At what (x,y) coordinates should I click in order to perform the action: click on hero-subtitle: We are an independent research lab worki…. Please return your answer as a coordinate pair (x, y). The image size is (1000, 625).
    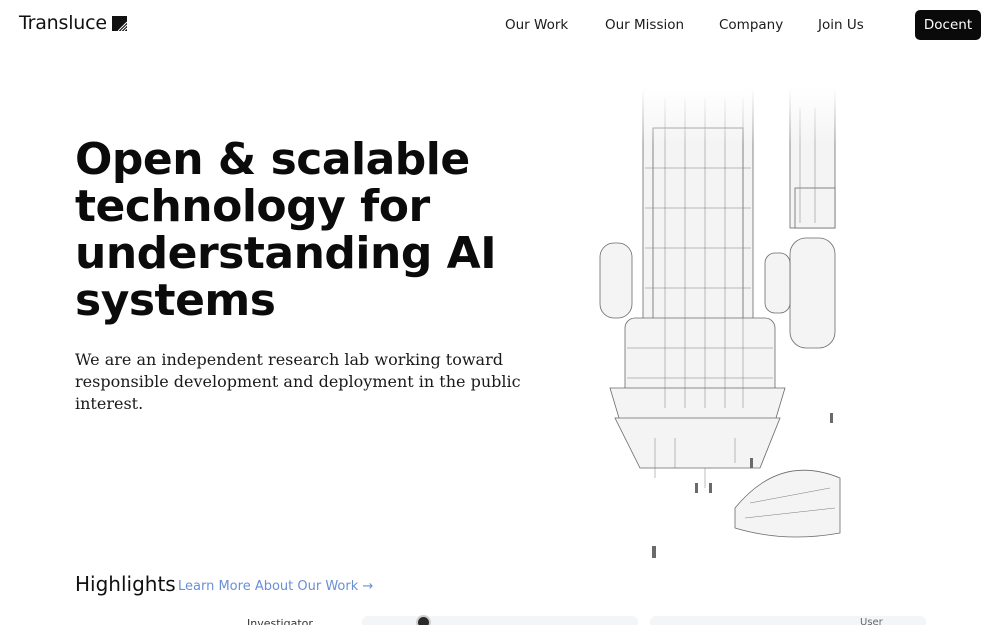
    Looking at the image, I should click on (298, 381).